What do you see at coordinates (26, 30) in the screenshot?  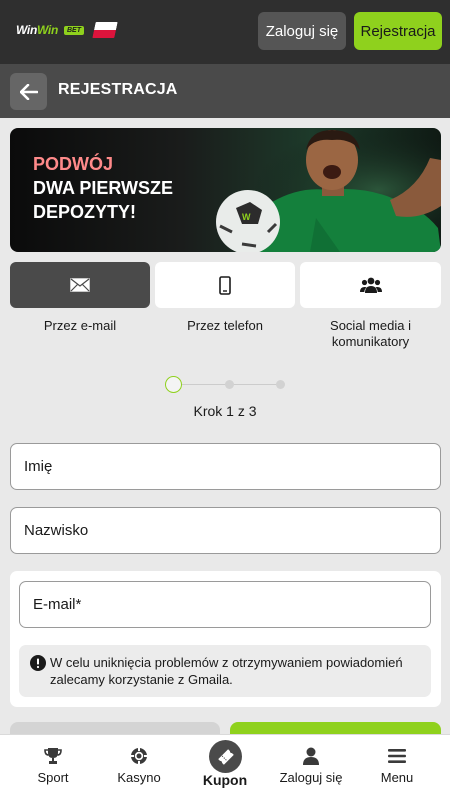 I see `logo-win-1: Win` at bounding box center [26, 30].